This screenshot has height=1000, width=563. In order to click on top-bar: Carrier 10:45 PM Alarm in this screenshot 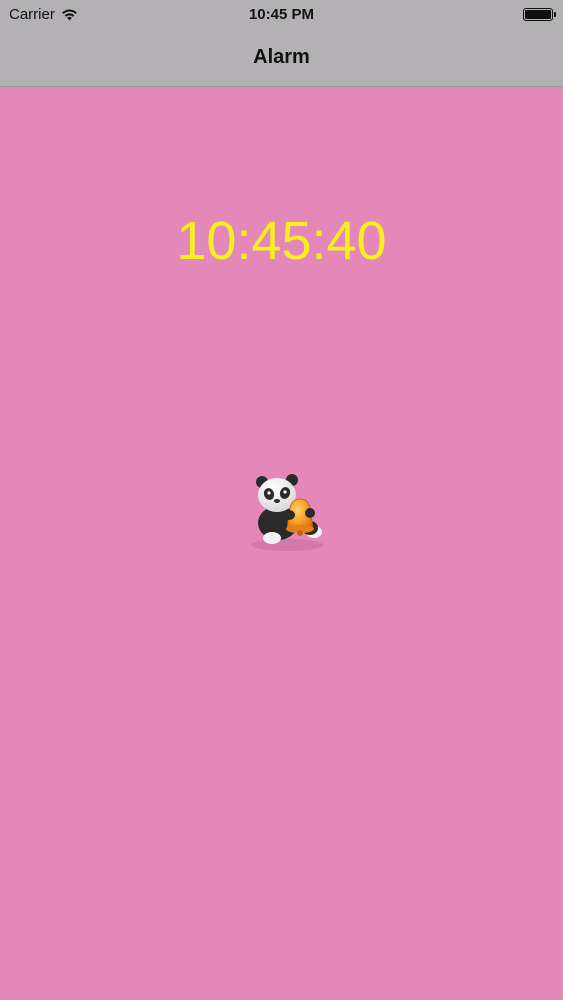, I will do `click(281, 43)`.